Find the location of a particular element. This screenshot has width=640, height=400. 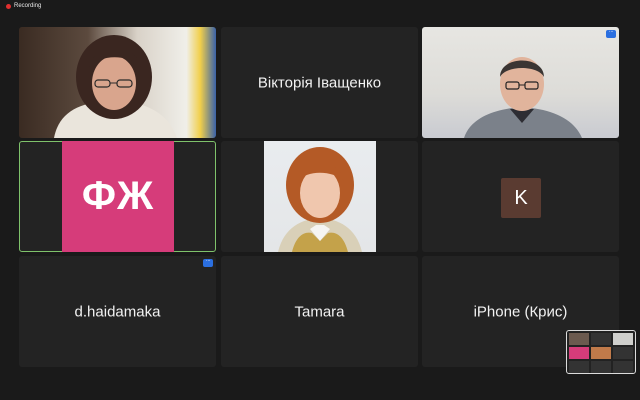

participant-name: Вікторія Іващенко is located at coordinates (319, 82).